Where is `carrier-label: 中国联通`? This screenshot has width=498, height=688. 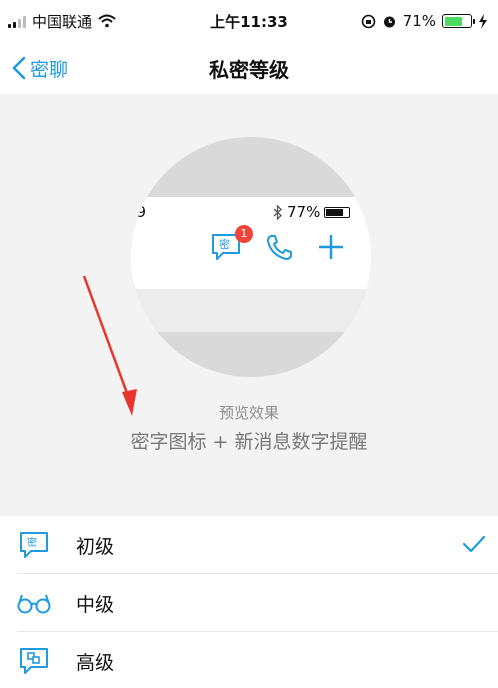
carrier-label: 中国联通 is located at coordinates (62, 21).